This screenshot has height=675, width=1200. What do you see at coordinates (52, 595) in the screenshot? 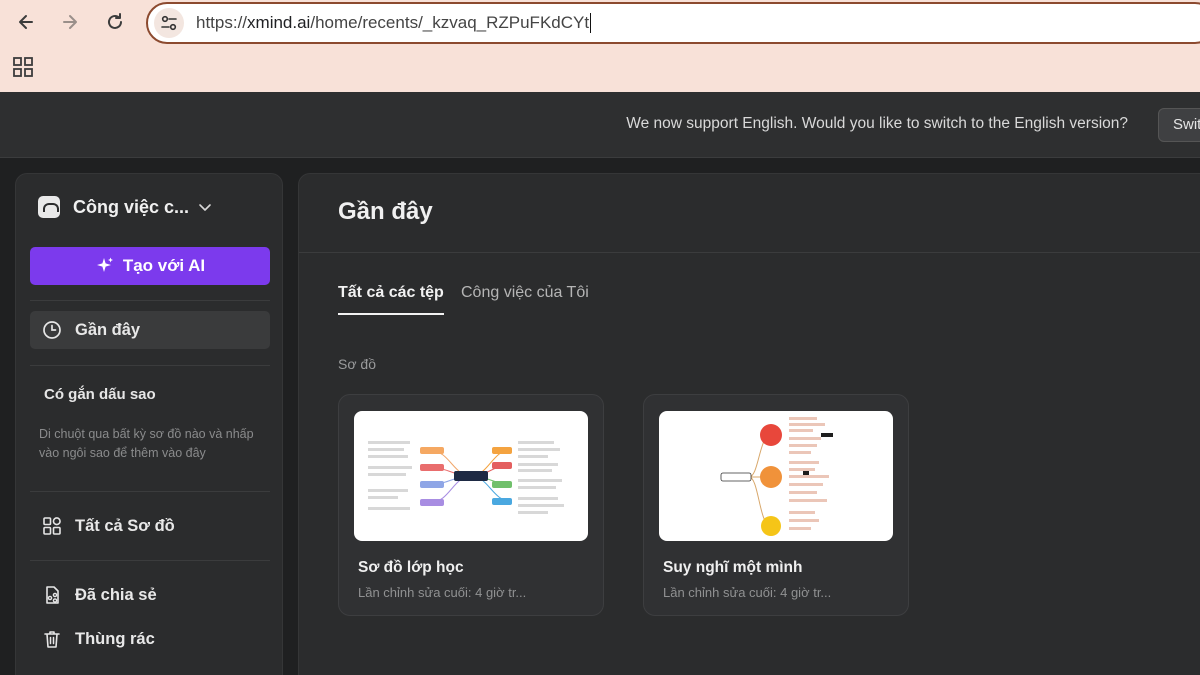
I see `shared-file-icon` at bounding box center [52, 595].